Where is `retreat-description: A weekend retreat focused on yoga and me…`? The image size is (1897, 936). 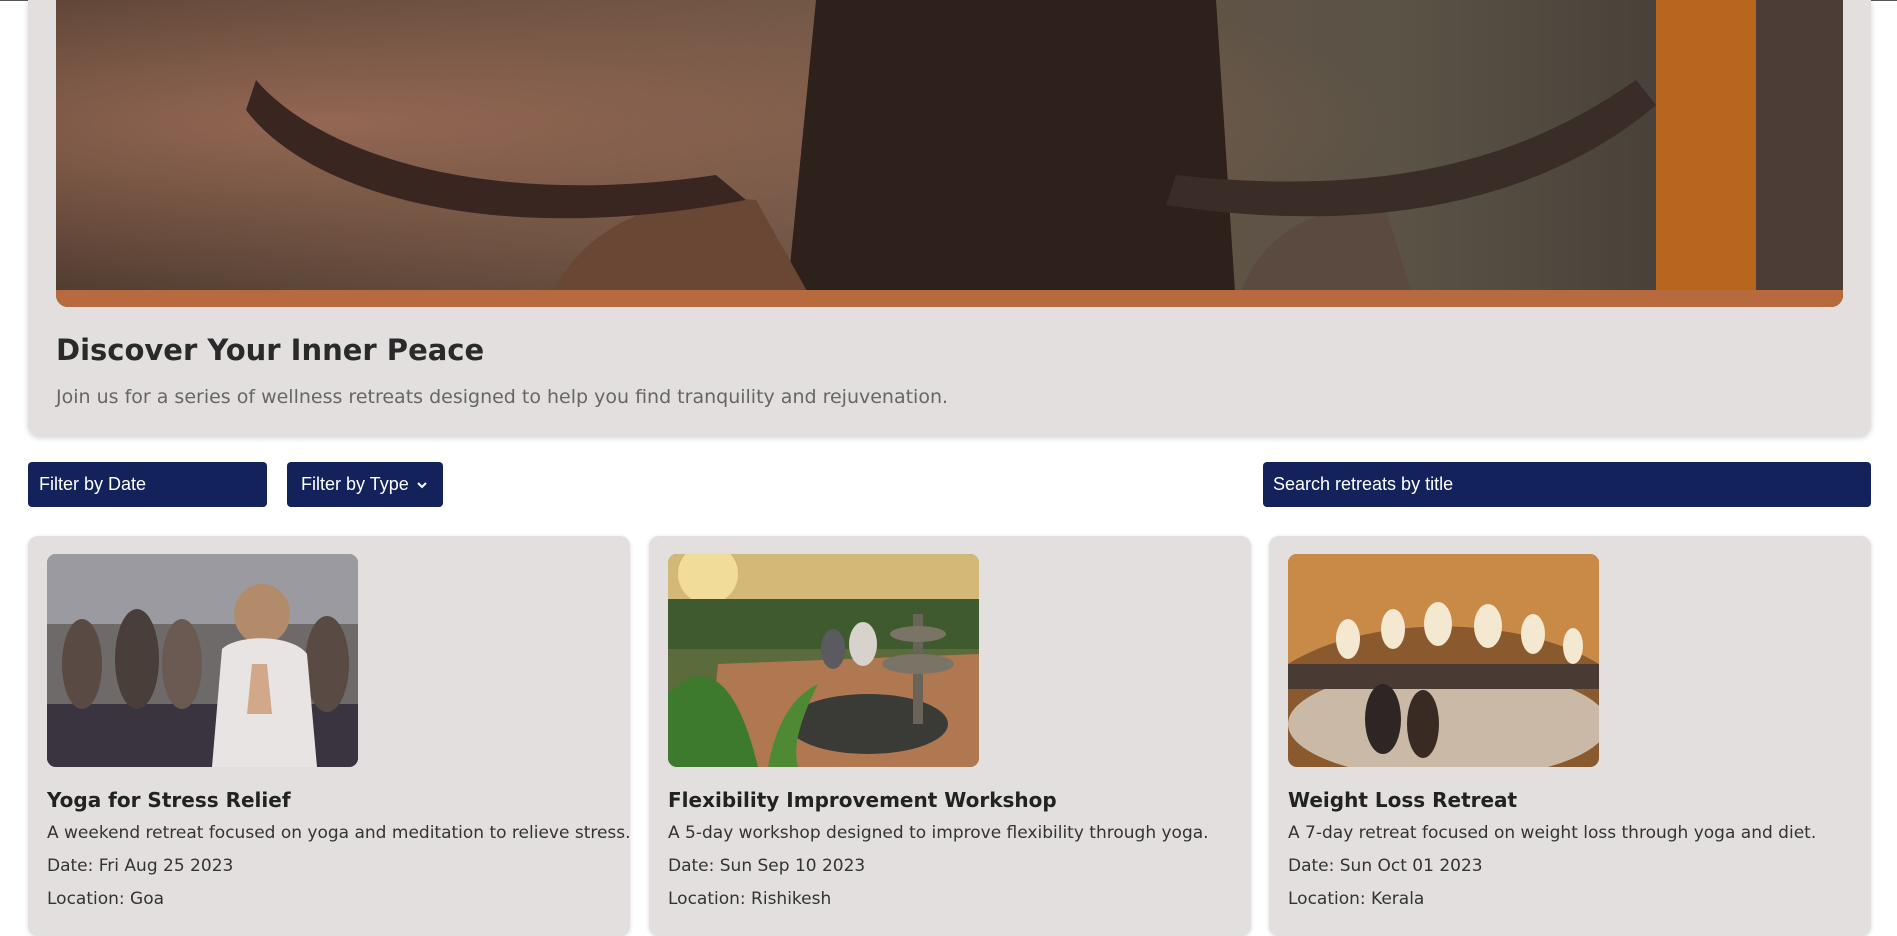 retreat-description: A weekend retreat focused on yoga and me… is located at coordinates (339, 833).